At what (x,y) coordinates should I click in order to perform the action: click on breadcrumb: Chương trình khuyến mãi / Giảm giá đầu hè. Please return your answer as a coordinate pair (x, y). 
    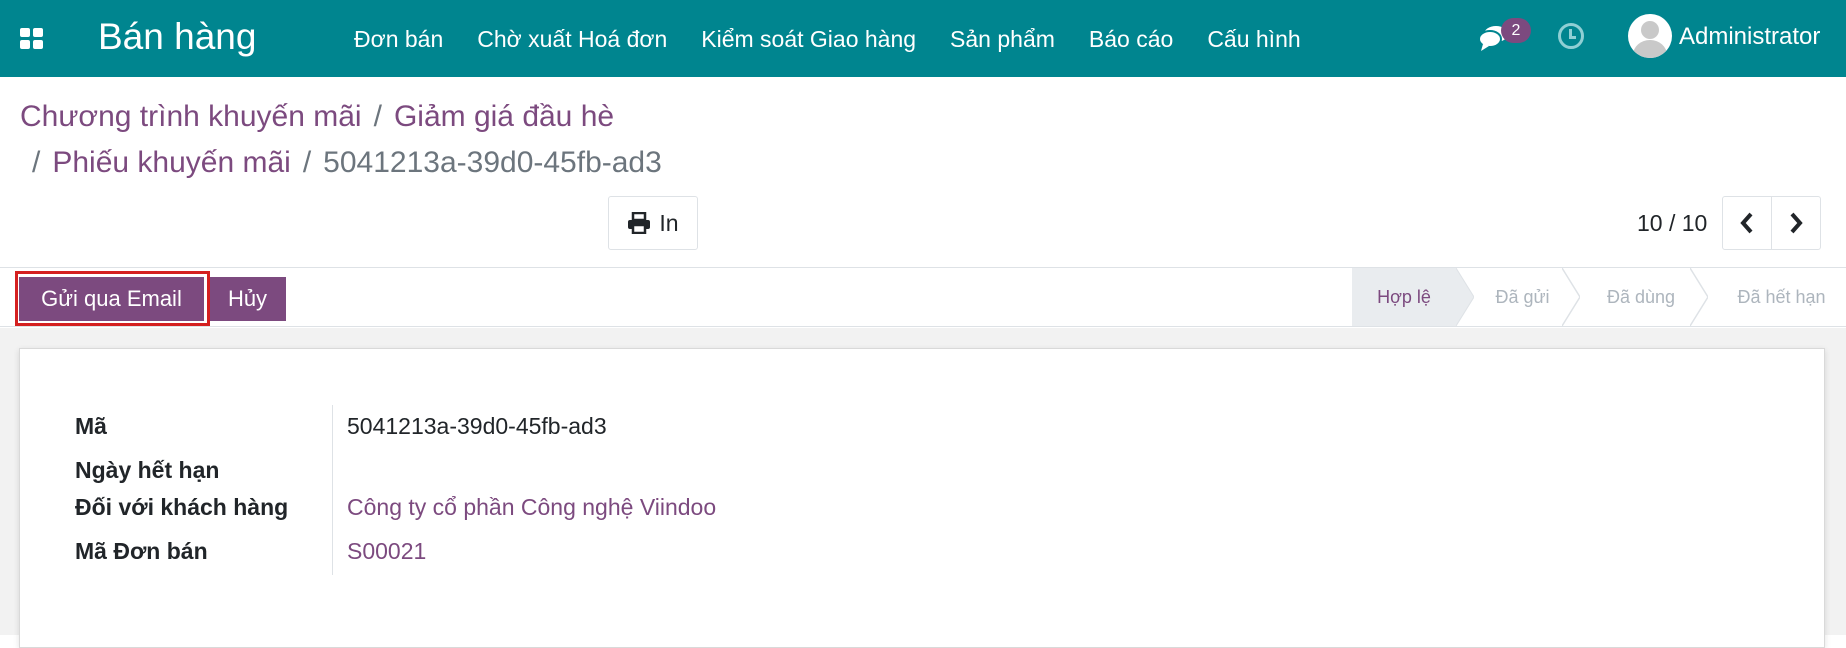
    Looking at the image, I should click on (317, 117).